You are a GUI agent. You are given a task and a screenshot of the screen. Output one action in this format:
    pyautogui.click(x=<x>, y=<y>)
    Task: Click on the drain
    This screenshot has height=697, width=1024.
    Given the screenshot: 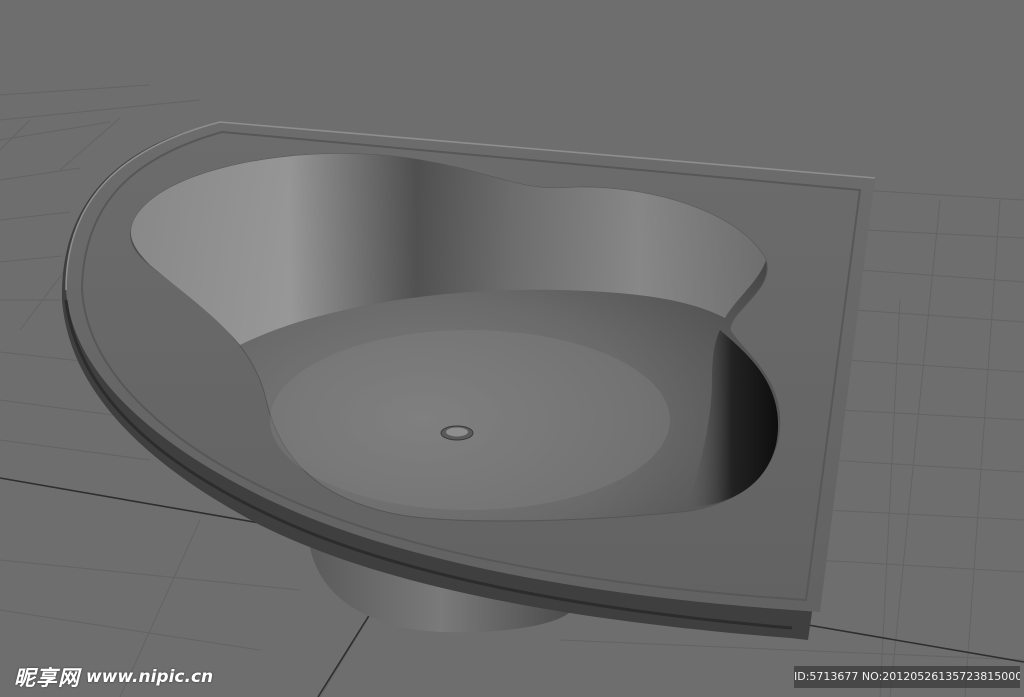 What is the action you would take?
    pyautogui.click(x=457, y=433)
    